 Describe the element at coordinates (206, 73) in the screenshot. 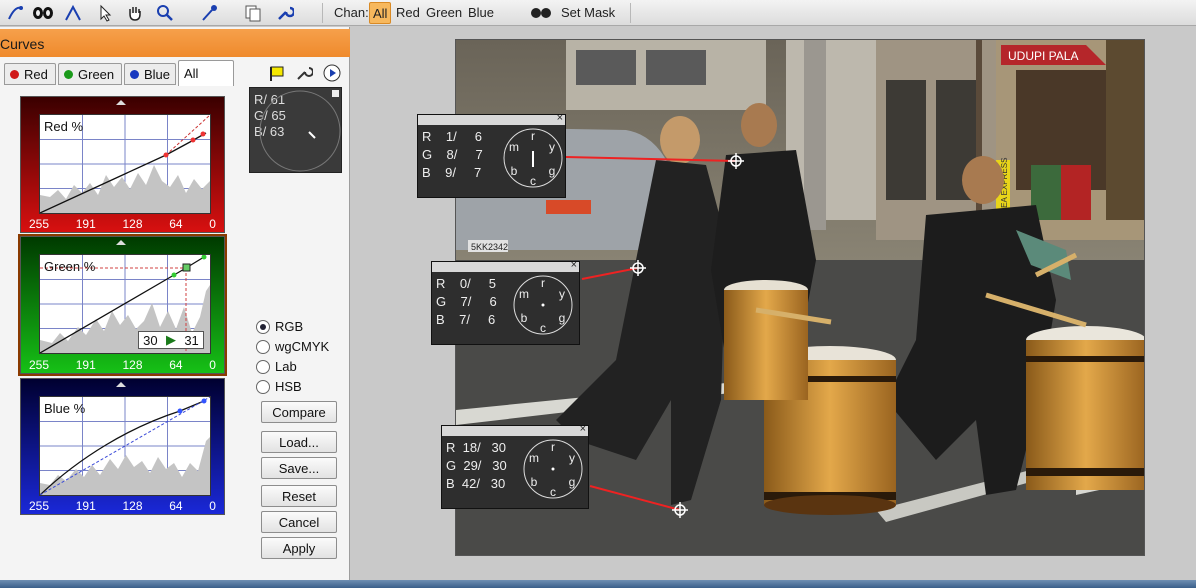

I see `tab-all: All` at that location.